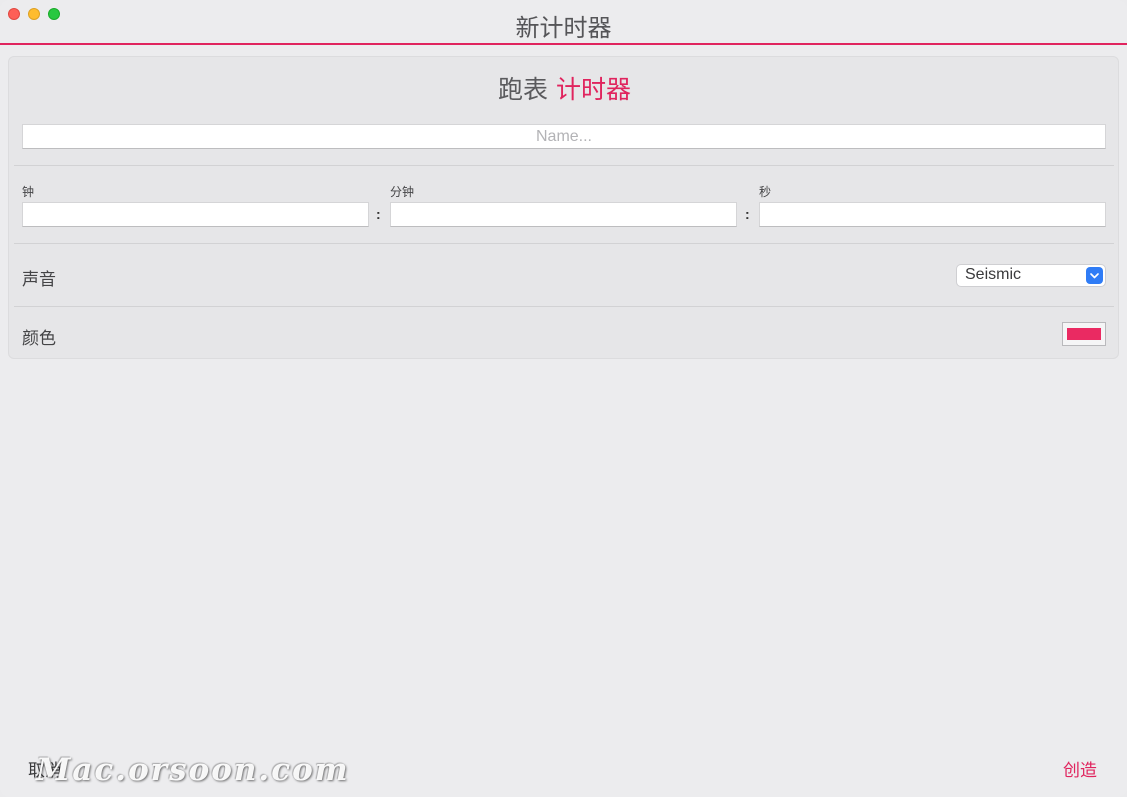 The image size is (1127, 797). I want to click on color-swatch, so click(1084, 334).